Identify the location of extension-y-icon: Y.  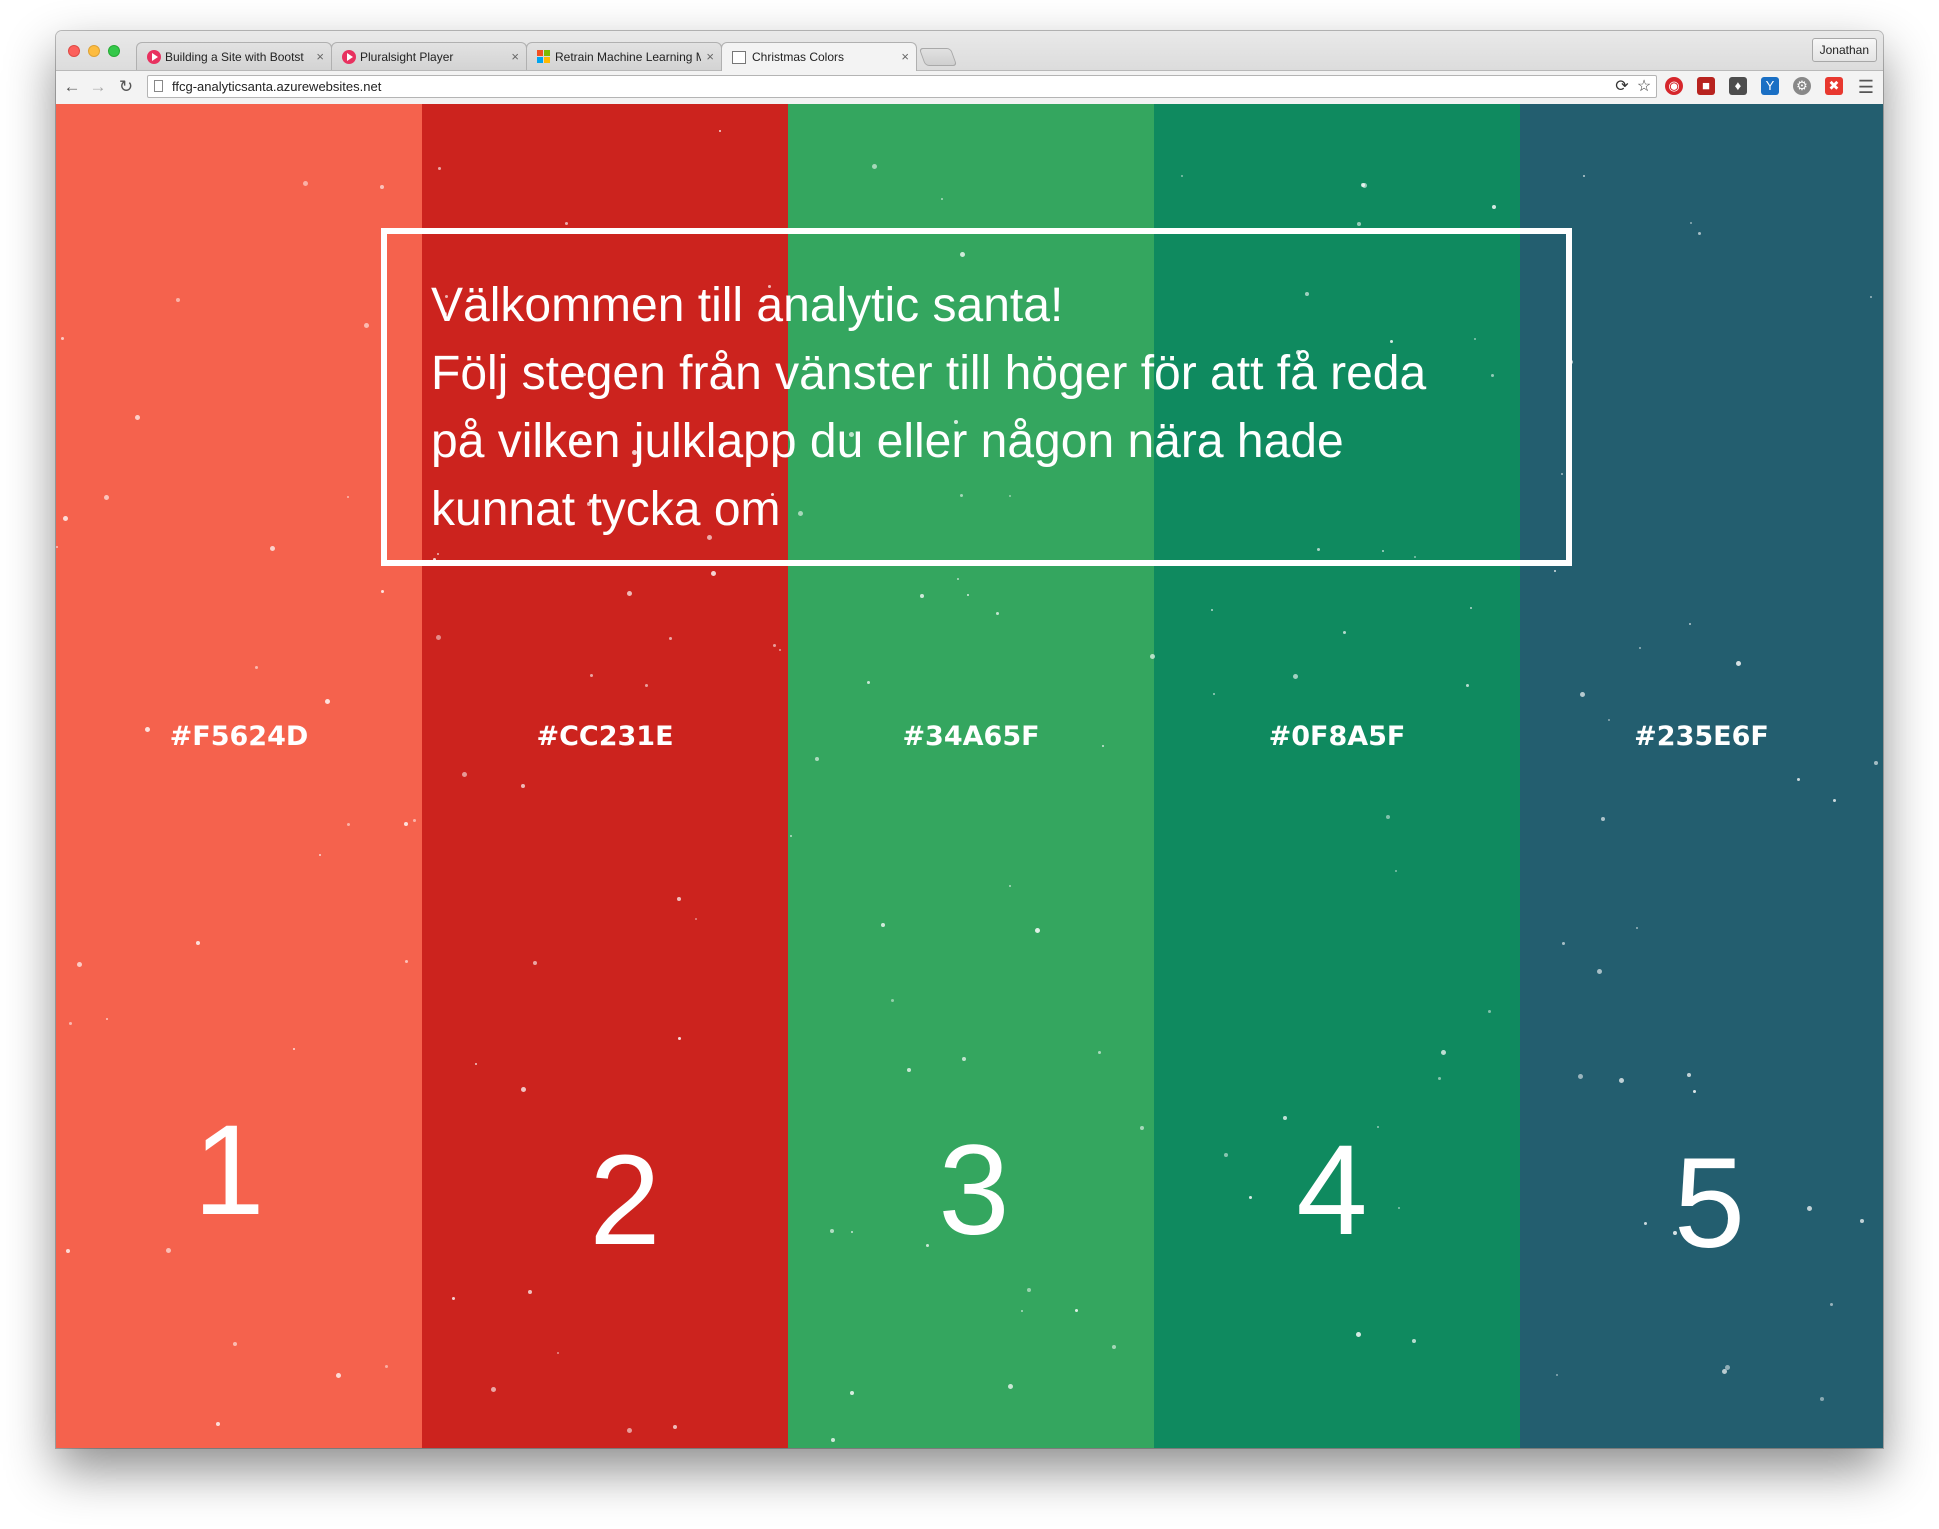
(1770, 86).